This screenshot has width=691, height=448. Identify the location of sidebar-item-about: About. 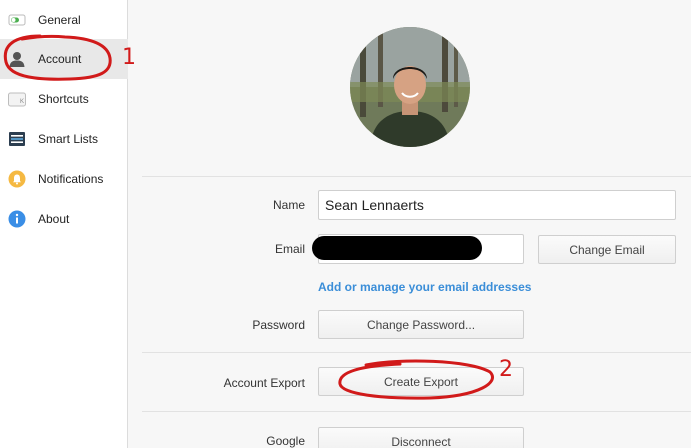
(64, 219).